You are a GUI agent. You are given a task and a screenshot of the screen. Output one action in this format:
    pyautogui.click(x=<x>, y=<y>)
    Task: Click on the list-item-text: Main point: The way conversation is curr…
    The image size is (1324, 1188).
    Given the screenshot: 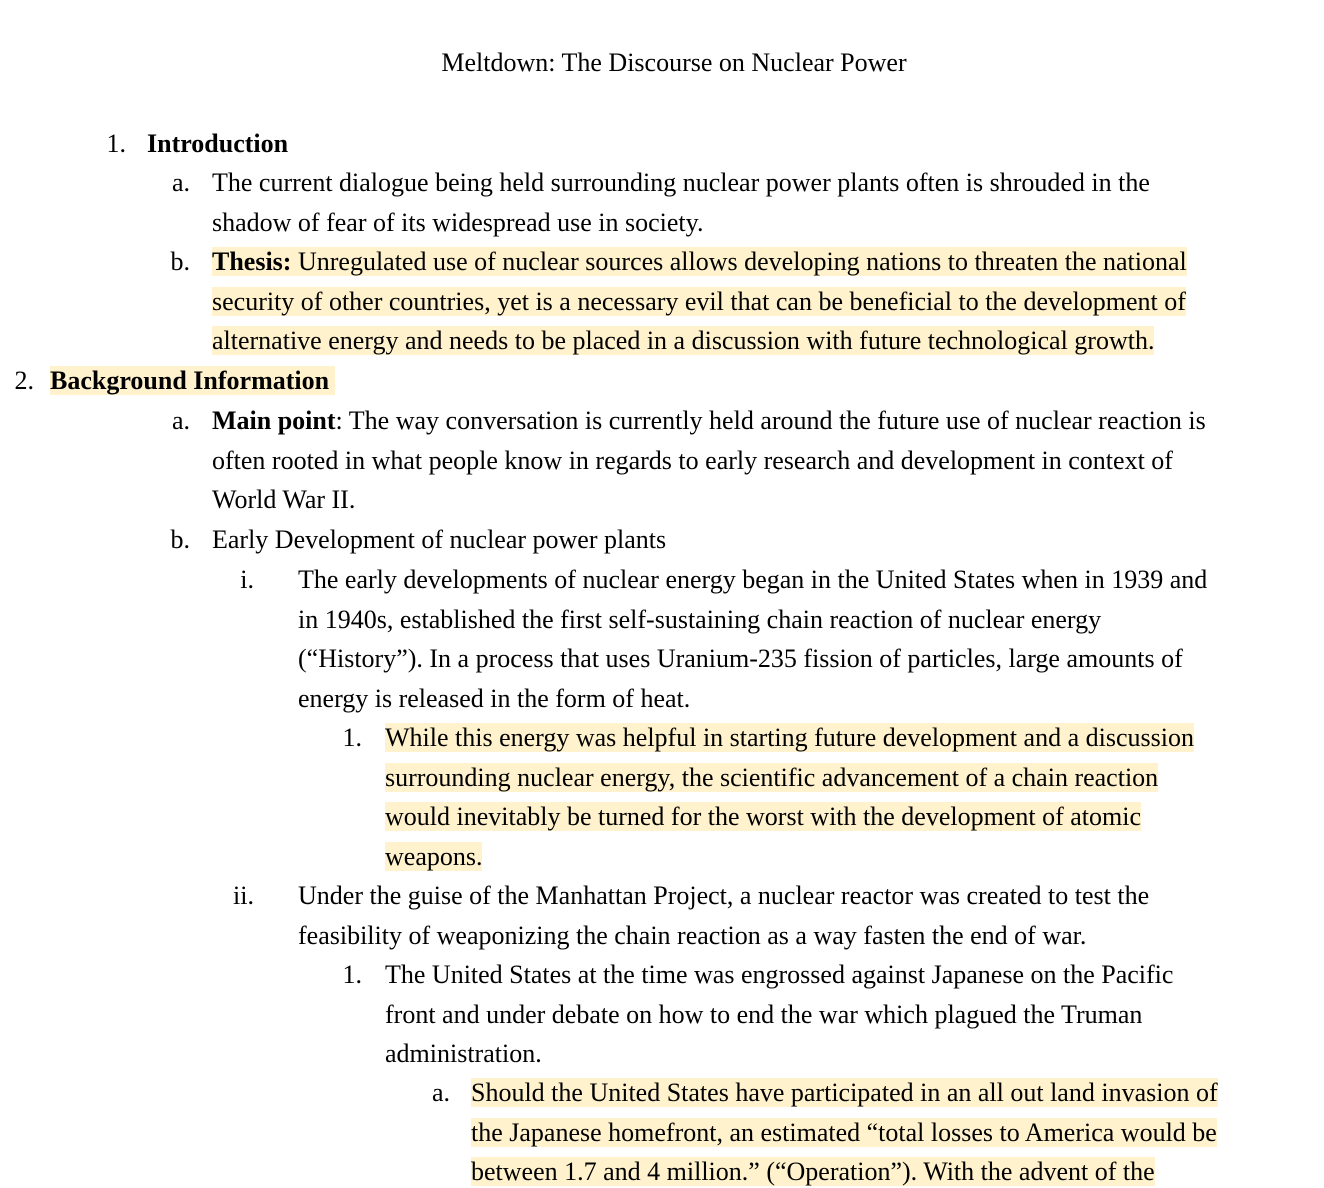 What is the action you would take?
    pyautogui.click(x=709, y=460)
    